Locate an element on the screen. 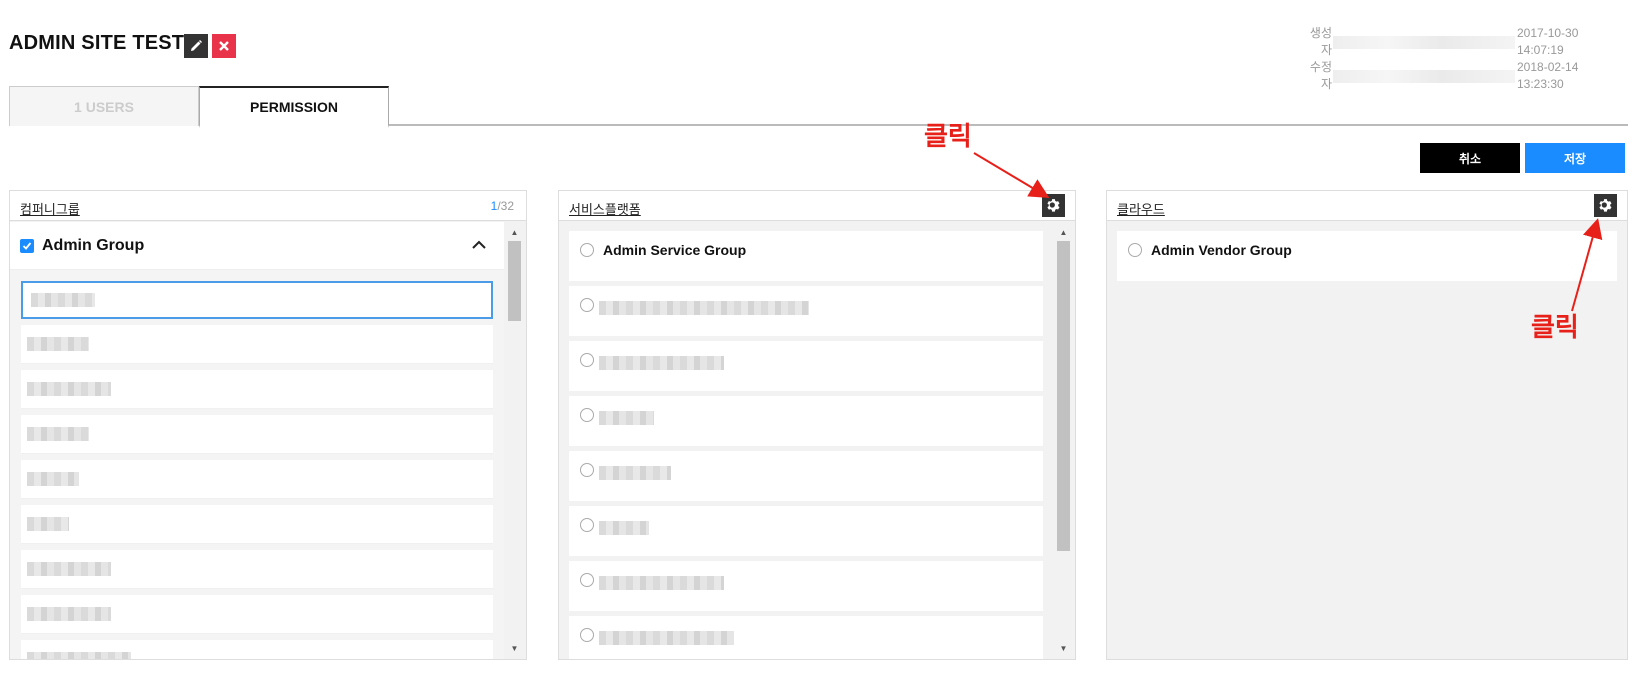  save-button: 저장 is located at coordinates (1575, 158).